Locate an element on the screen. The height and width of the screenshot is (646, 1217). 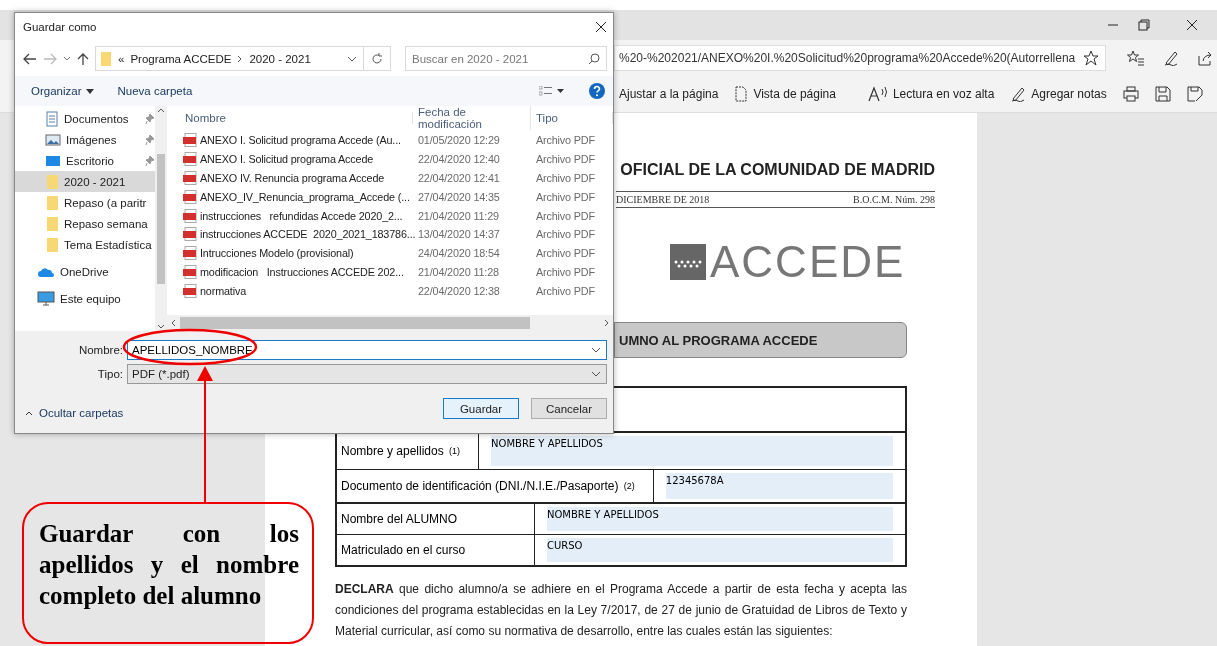
search-field: Buscar en 2020 - 2021 is located at coordinates (506, 58).